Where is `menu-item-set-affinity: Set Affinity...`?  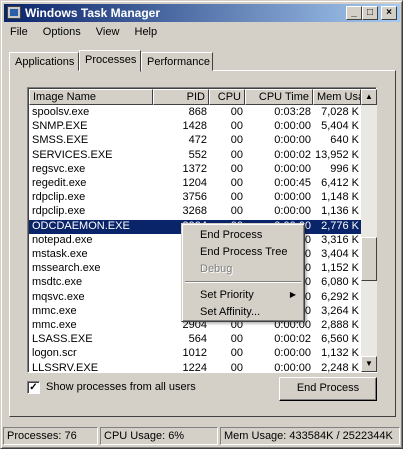
menu-item-set-affinity: Set Affinity... is located at coordinates (243, 312).